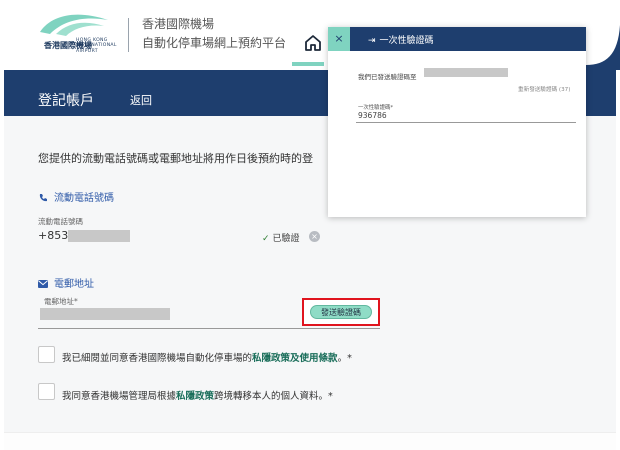  I want to click on header-title-line1: 香港國際機場, so click(178, 24).